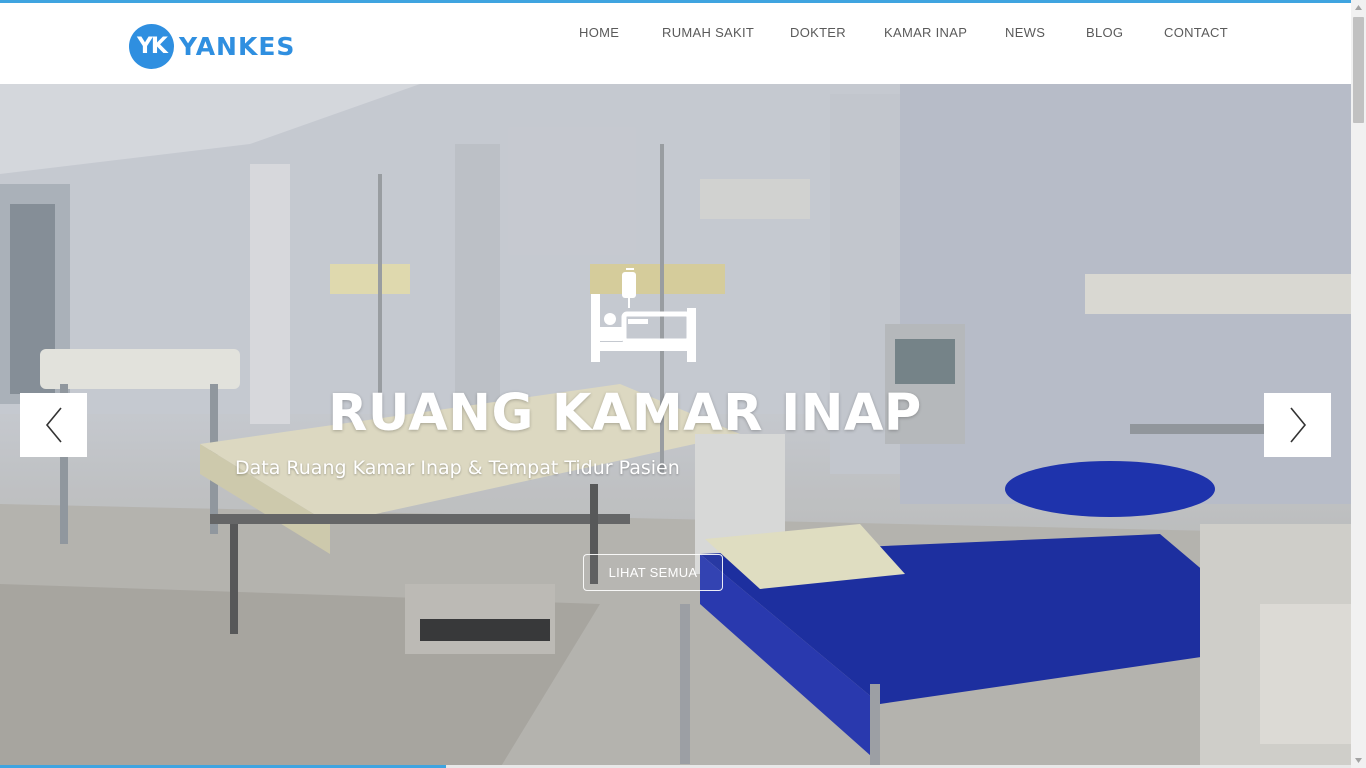  Describe the element at coordinates (1358, 760) in the screenshot. I see `scroll-down-arrow-icon` at that location.